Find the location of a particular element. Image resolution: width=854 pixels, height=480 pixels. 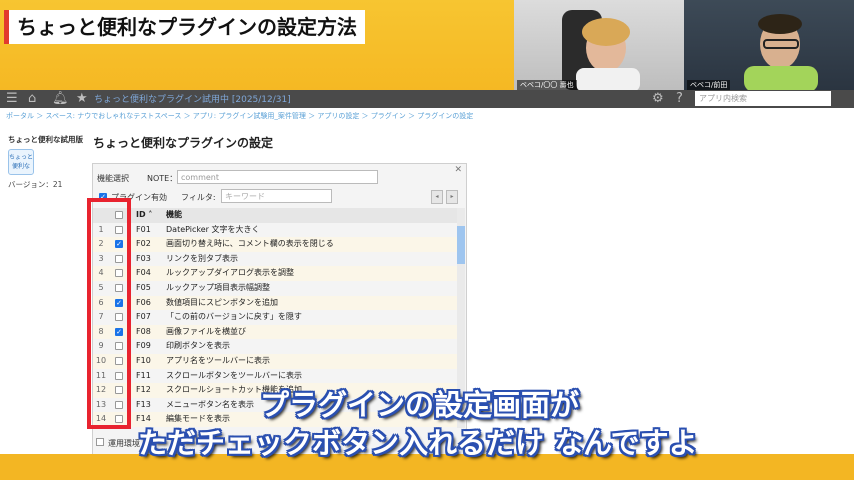

app-search-input: アプリ内検索 is located at coordinates (763, 98).